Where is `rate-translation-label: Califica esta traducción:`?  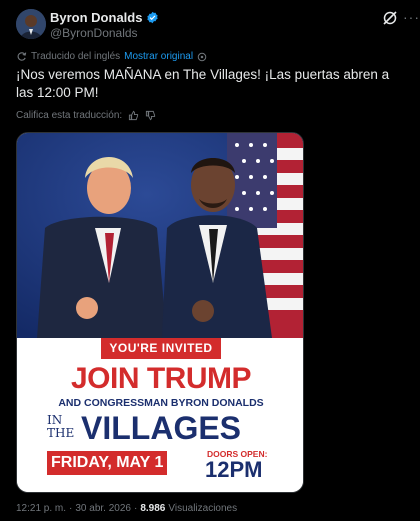 rate-translation-label: Califica esta traducción: is located at coordinates (69, 115).